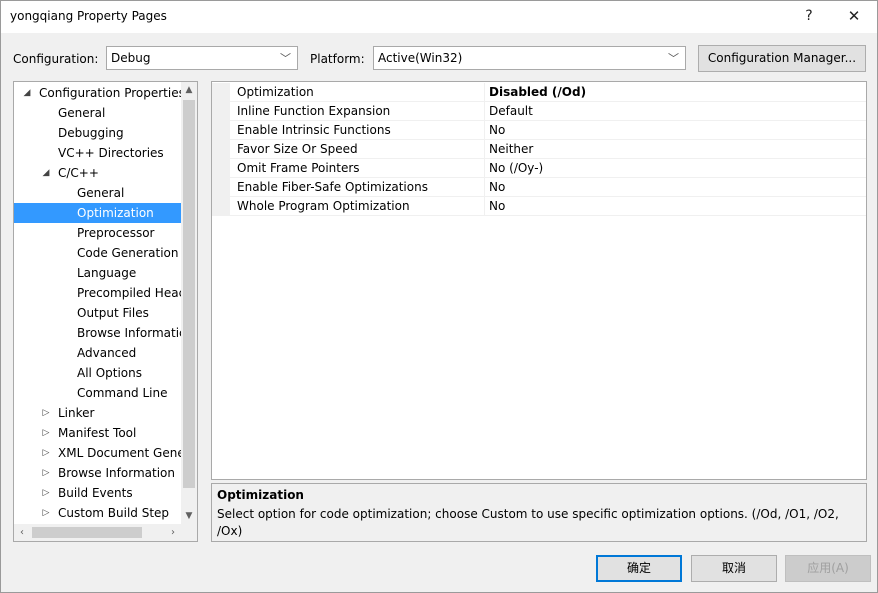 Image resolution: width=878 pixels, height=593 pixels. I want to click on tree-item-label: C/C++, so click(78, 173).